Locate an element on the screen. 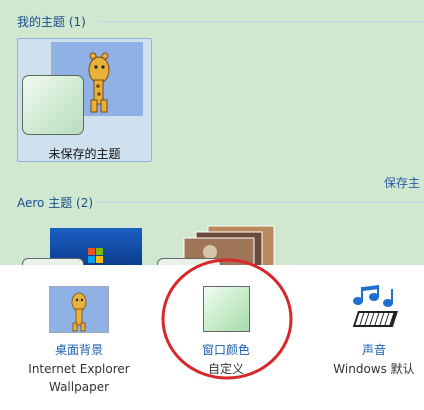  unsaved-theme-tile: 未保存的主题 is located at coordinates (84, 100).